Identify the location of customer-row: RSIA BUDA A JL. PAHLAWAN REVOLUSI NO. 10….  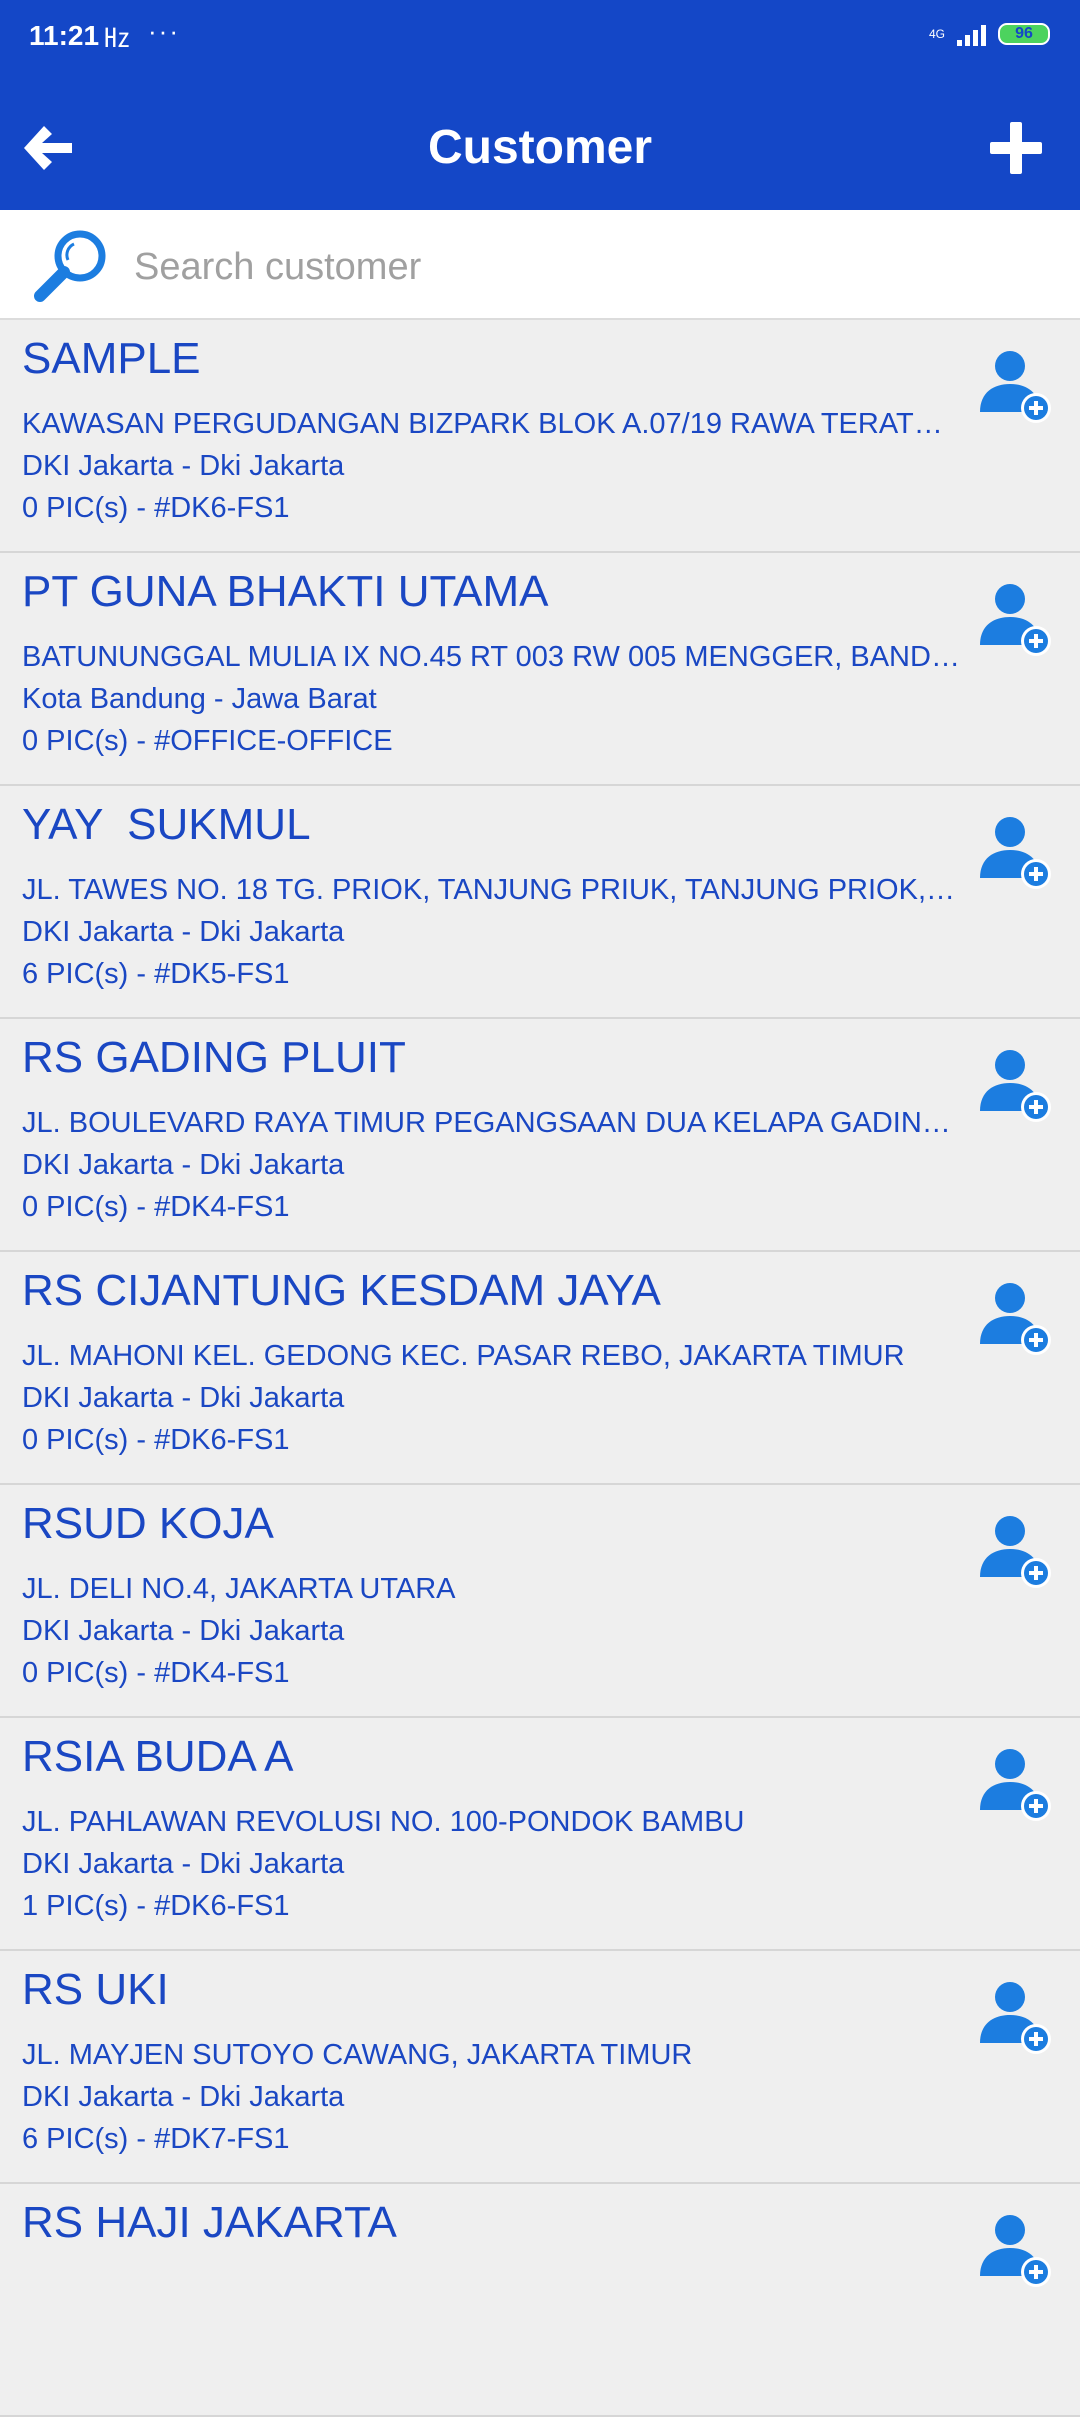
(540, 1834).